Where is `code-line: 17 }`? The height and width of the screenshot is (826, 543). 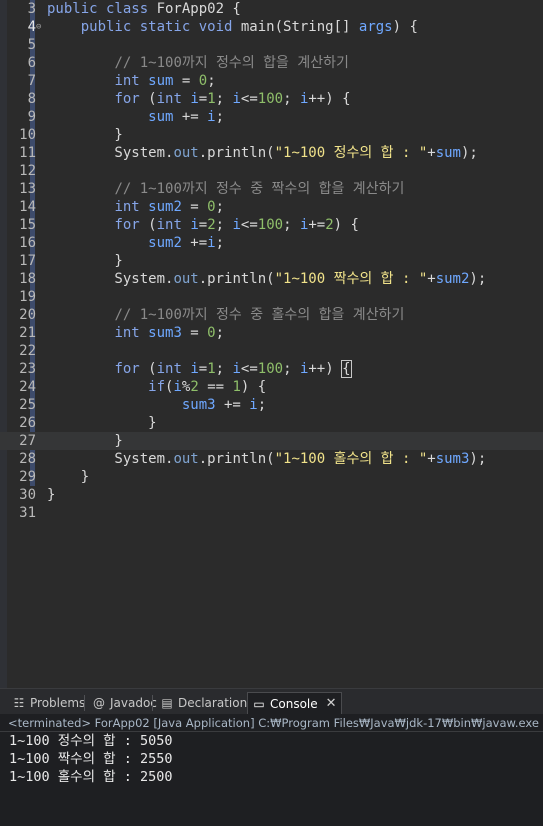
code-line: 17 } is located at coordinates (271, 261).